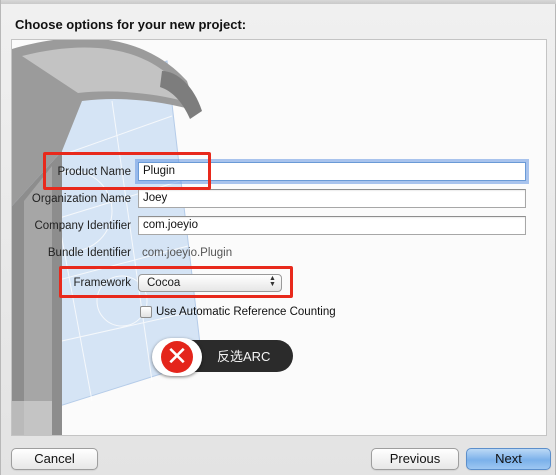 Image resolution: width=556 pixels, height=475 pixels. Describe the element at coordinates (246, 312) in the screenshot. I see `arc-checkbox-label: Use Automatic Reference Counting` at that location.